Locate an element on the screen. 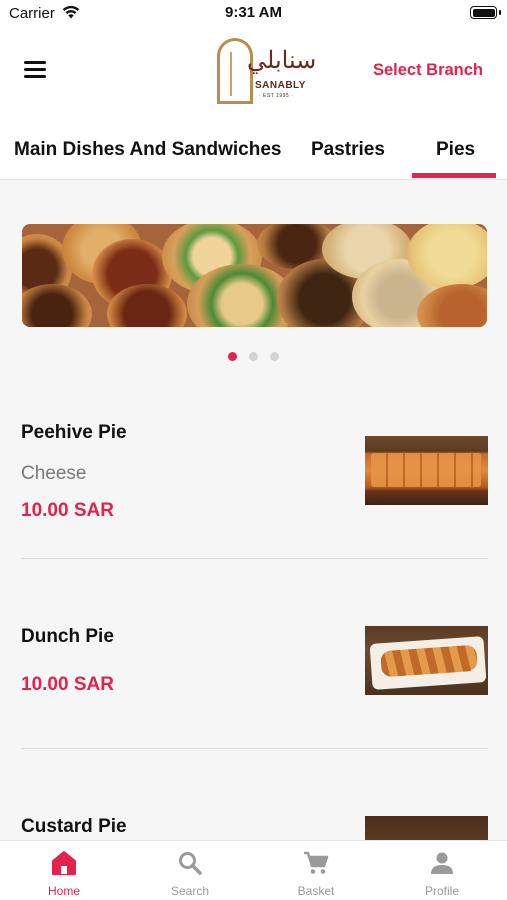 Image resolution: width=507 pixels, height=900 pixels. battery-nub is located at coordinates (500, 12).